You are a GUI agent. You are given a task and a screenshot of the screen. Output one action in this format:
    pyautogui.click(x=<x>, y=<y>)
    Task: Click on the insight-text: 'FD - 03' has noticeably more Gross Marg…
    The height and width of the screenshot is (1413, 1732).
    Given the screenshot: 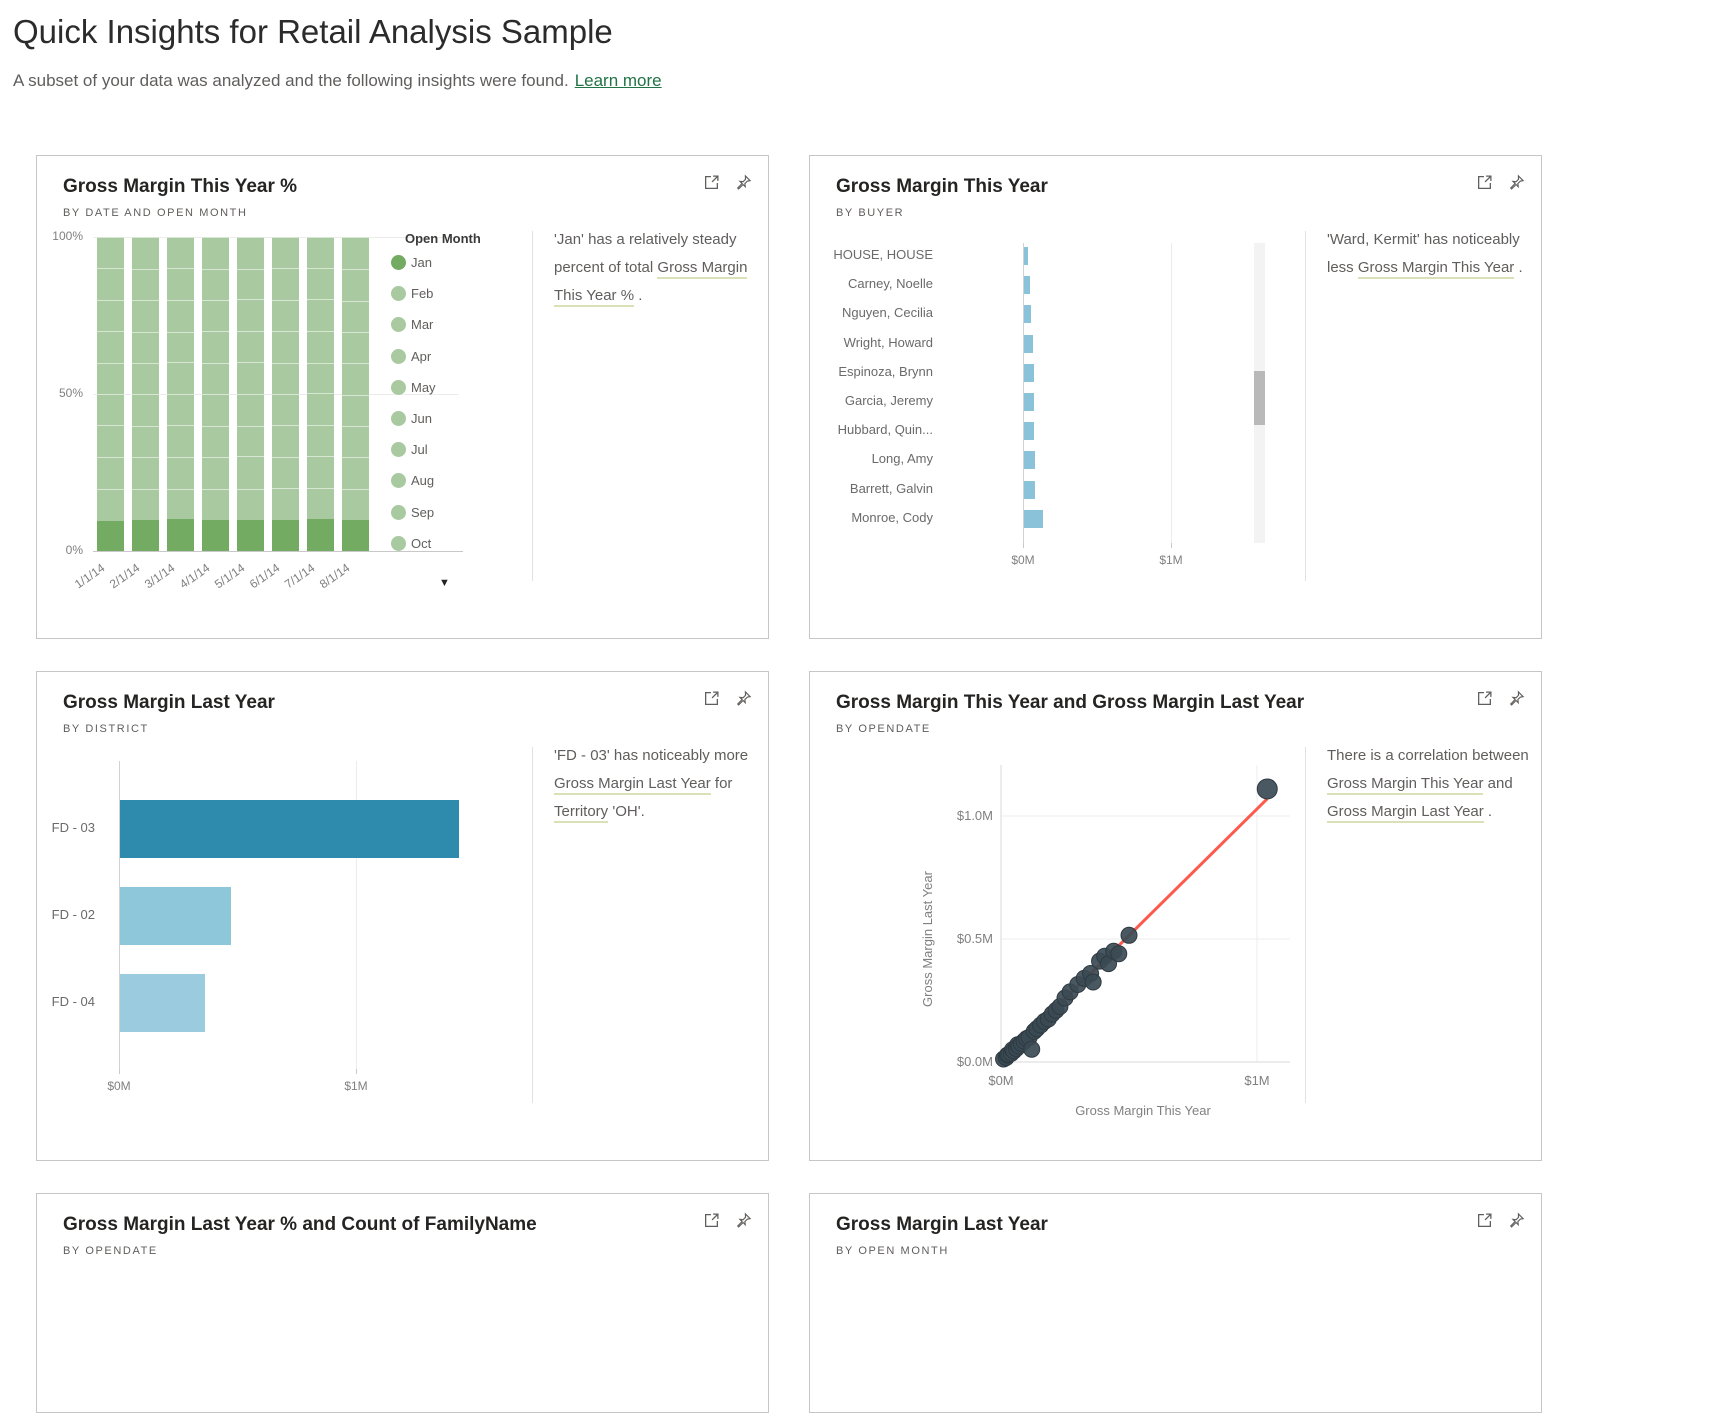 What is the action you would take?
    pyautogui.click(x=655, y=784)
    